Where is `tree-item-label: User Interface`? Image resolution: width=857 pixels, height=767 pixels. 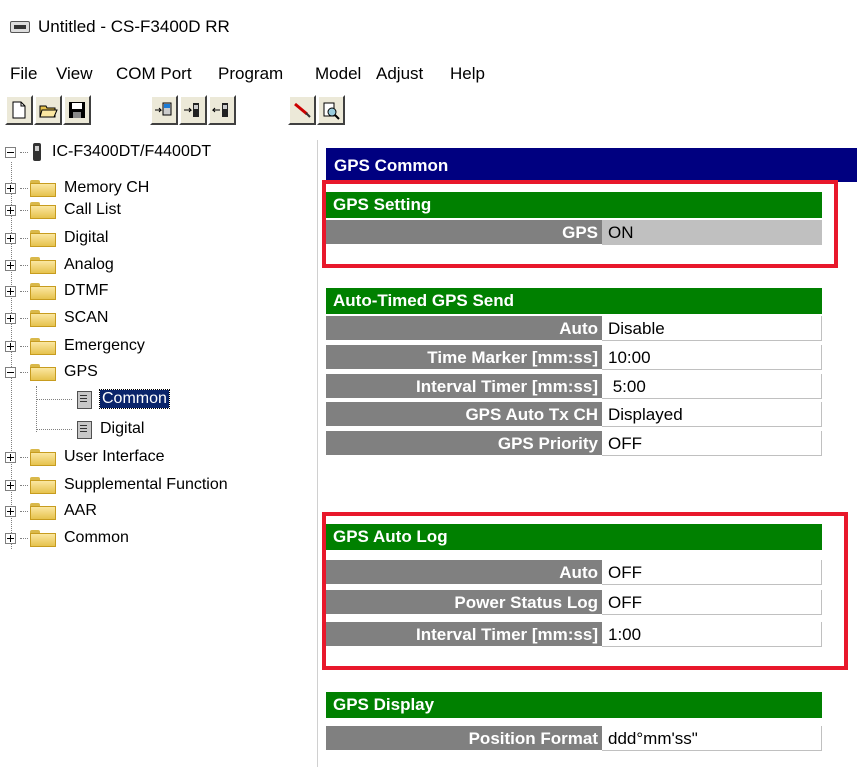 tree-item-label: User Interface is located at coordinates (114, 456).